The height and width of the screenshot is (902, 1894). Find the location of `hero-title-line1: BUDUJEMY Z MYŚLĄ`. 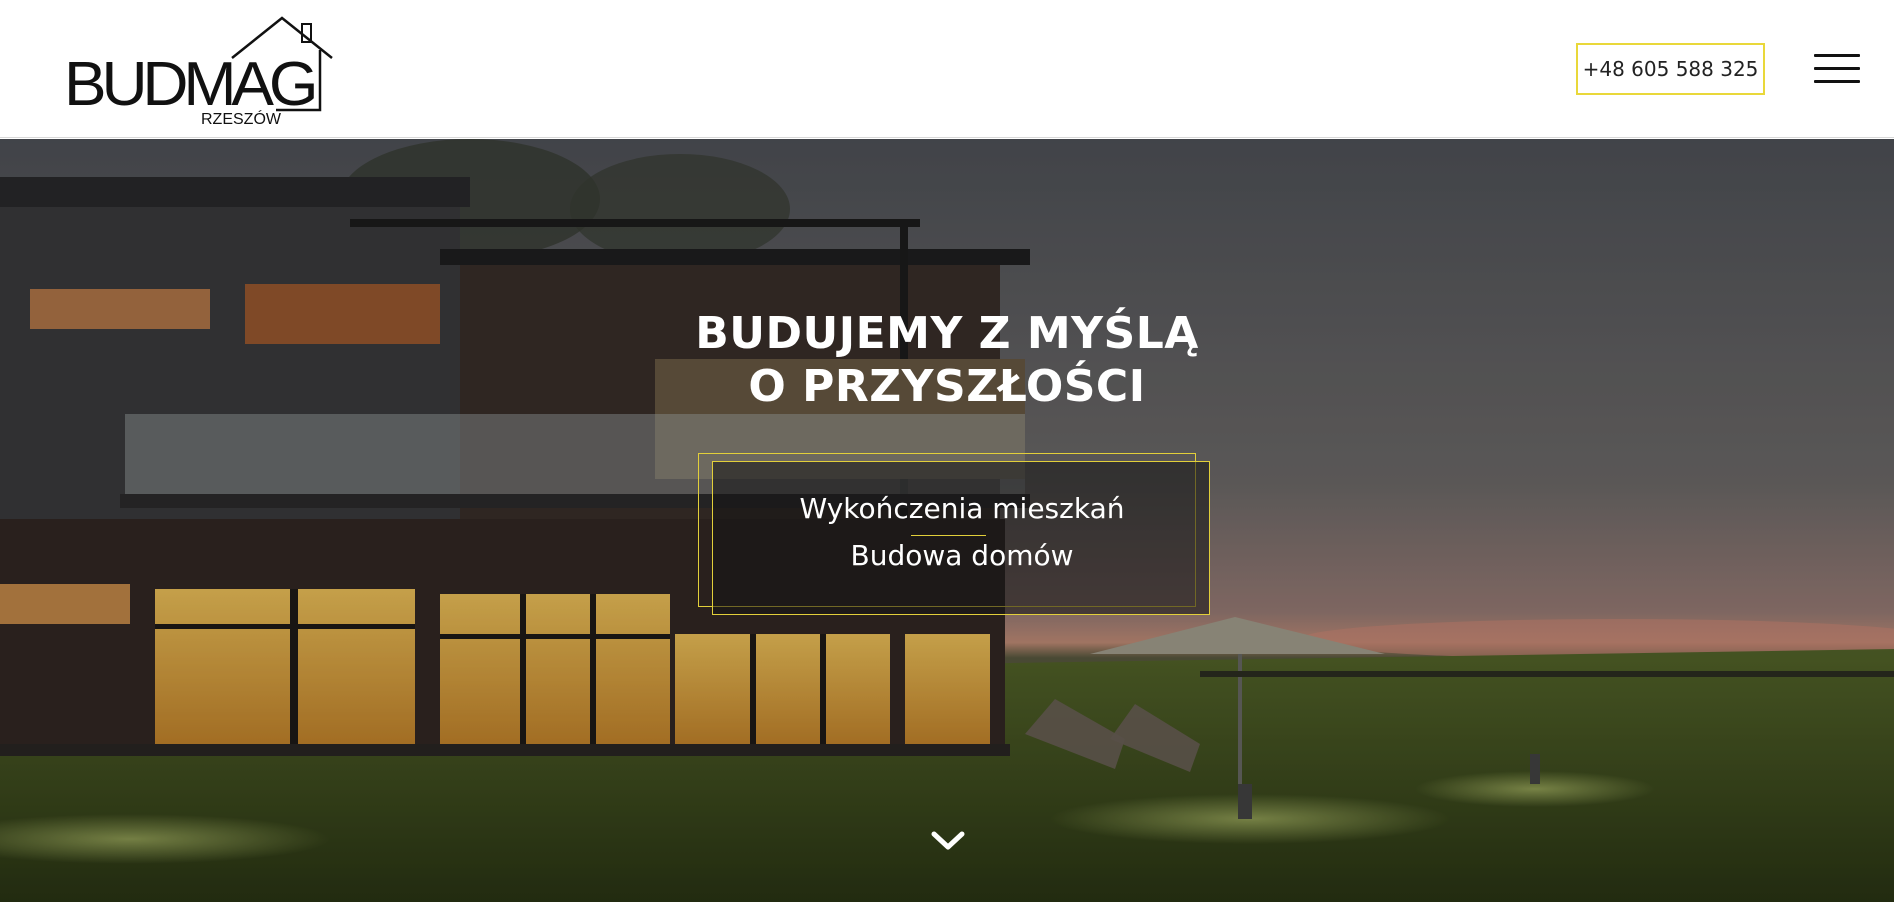

hero-title-line1: BUDUJEMY Z MYŚLĄ is located at coordinates (947, 333).